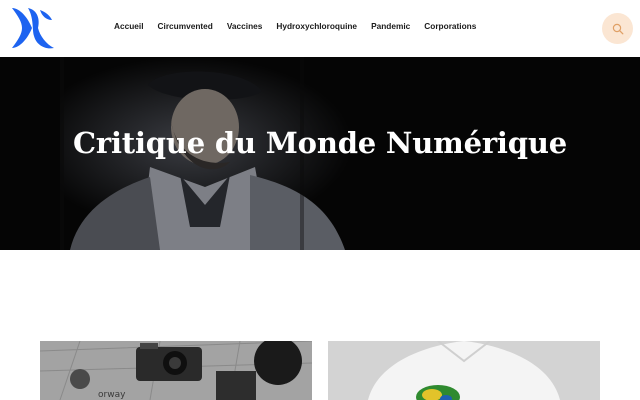 The height and width of the screenshot is (400, 640). What do you see at coordinates (450, 26) in the screenshot?
I see `nav-item-corporations: Corporations` at bounding box center [450, 26].